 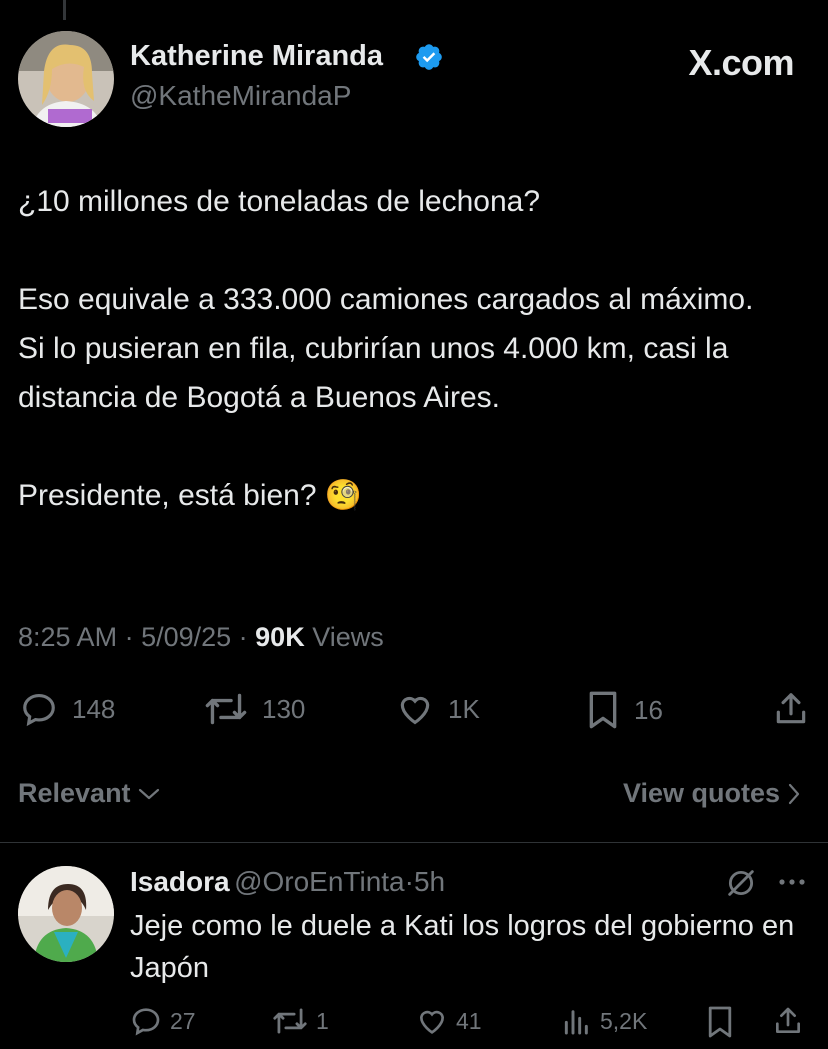 I want to click on reply-author-avatar, so click(x=66, y=914).